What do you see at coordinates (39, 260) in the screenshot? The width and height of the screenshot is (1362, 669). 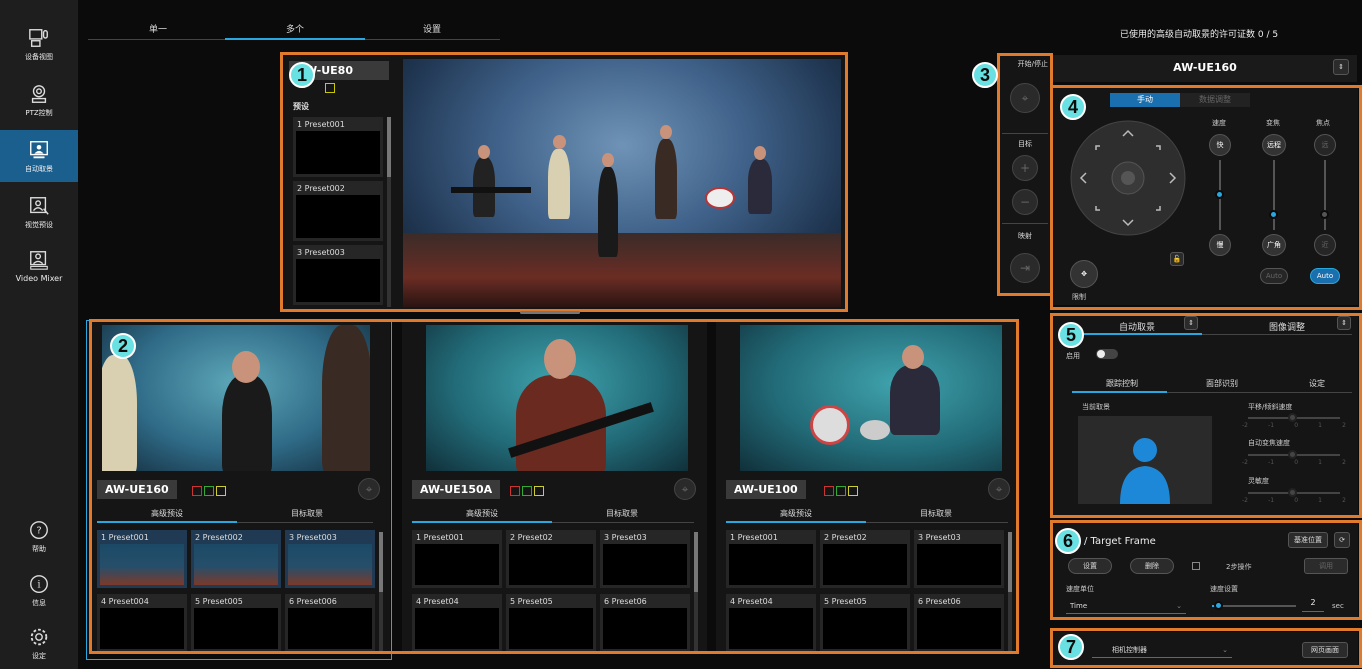 I see `video-mixer-icon` at bounding box center [39, 260].